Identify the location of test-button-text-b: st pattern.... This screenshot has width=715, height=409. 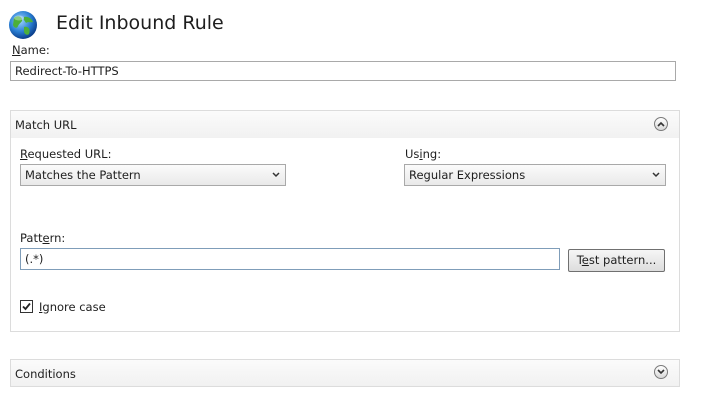
(622, 260).